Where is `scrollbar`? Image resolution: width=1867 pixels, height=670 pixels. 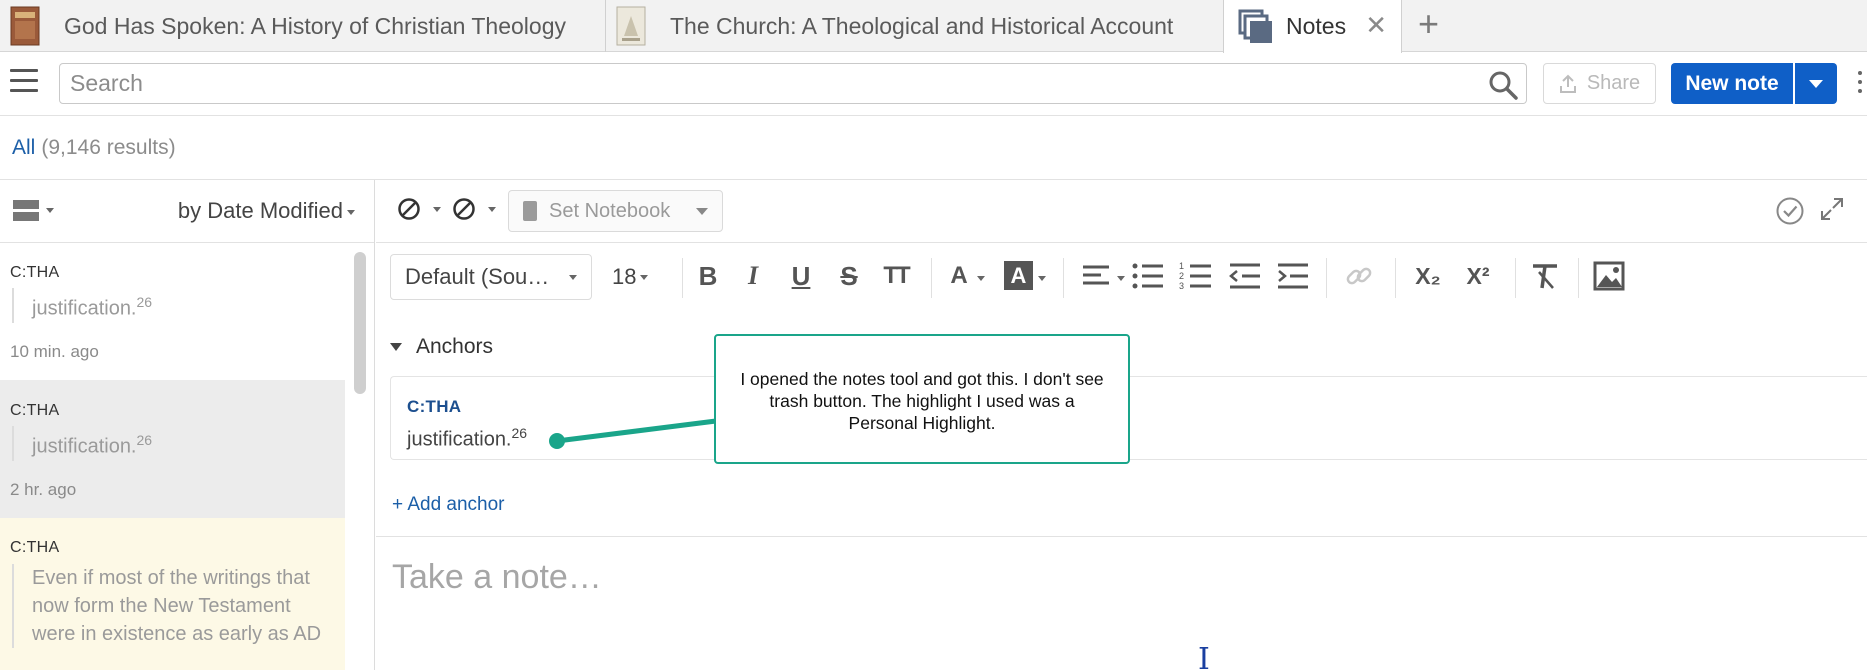
scrollbar is located at coordinates (360, 323).